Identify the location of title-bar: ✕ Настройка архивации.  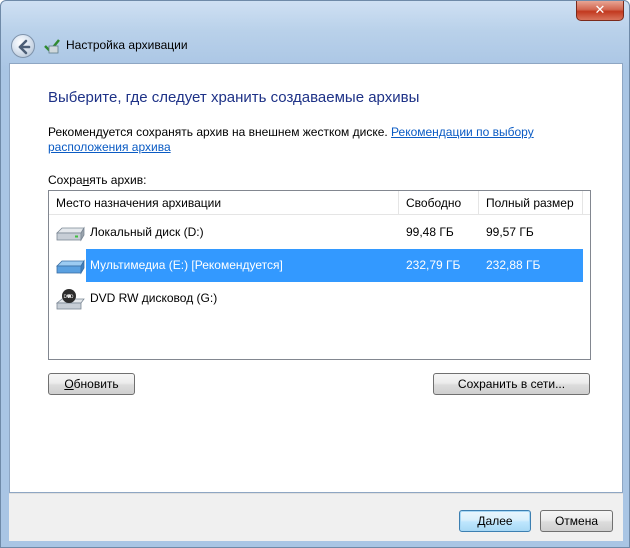
(315, 32).